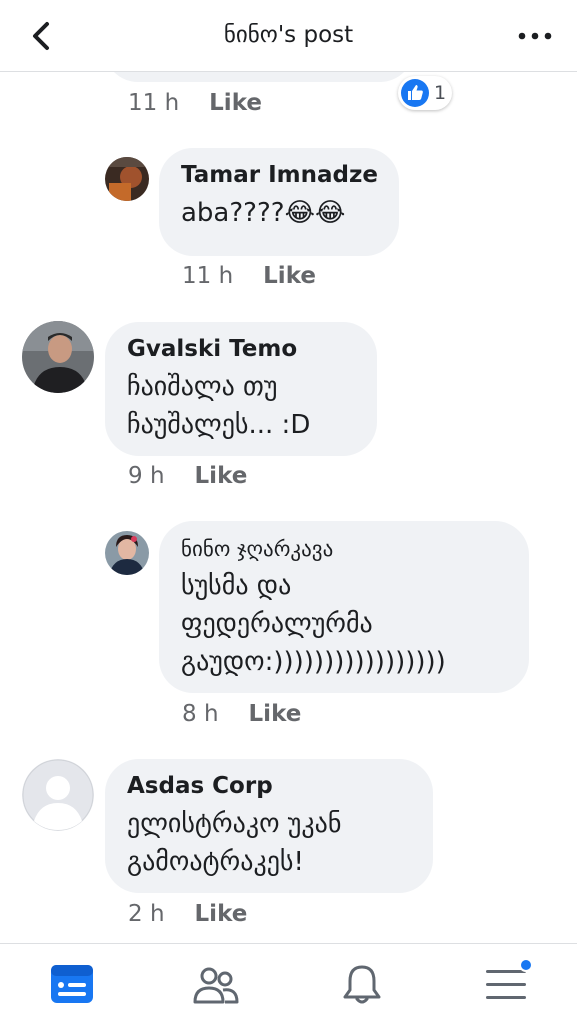 This screenshot has width=577, height=1024. What do you see at coordinates (146, 476) in the screenshot?
I see `comment-time: 9 h` at bounding box center [146, 476].